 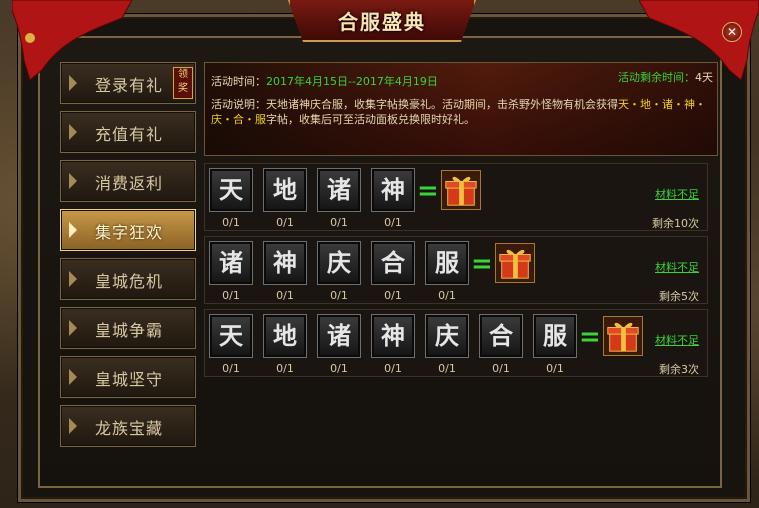 I want to click on sidebar-item-city-battle: 皇城争霸, so click(x=128, y=328).